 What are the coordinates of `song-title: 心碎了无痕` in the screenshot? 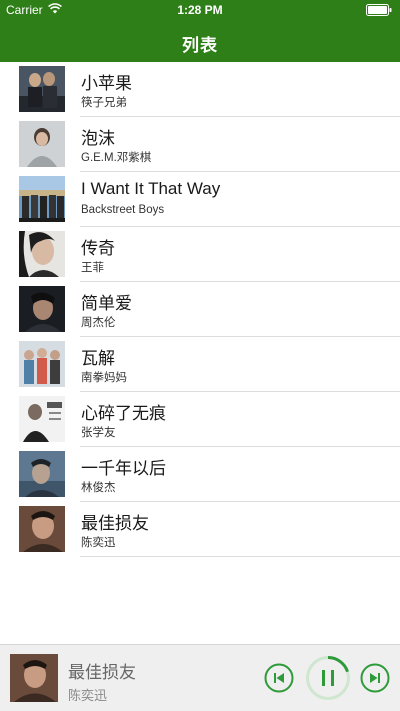 It's located at (123, 413).